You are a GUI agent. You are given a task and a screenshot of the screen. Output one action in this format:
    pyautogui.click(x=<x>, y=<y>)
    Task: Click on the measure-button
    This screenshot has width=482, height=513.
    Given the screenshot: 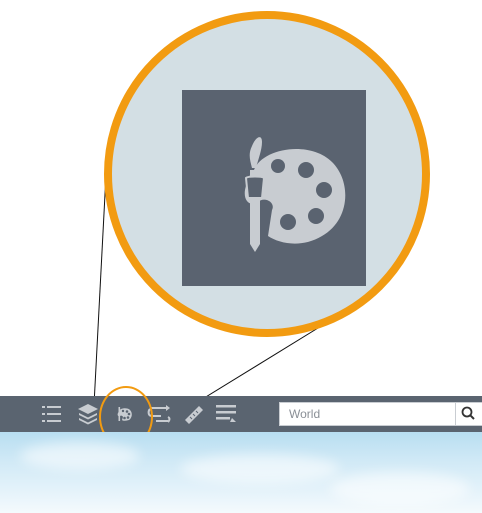 What is the action you would take?
    pyautogui.click(x=194, y=414)
    